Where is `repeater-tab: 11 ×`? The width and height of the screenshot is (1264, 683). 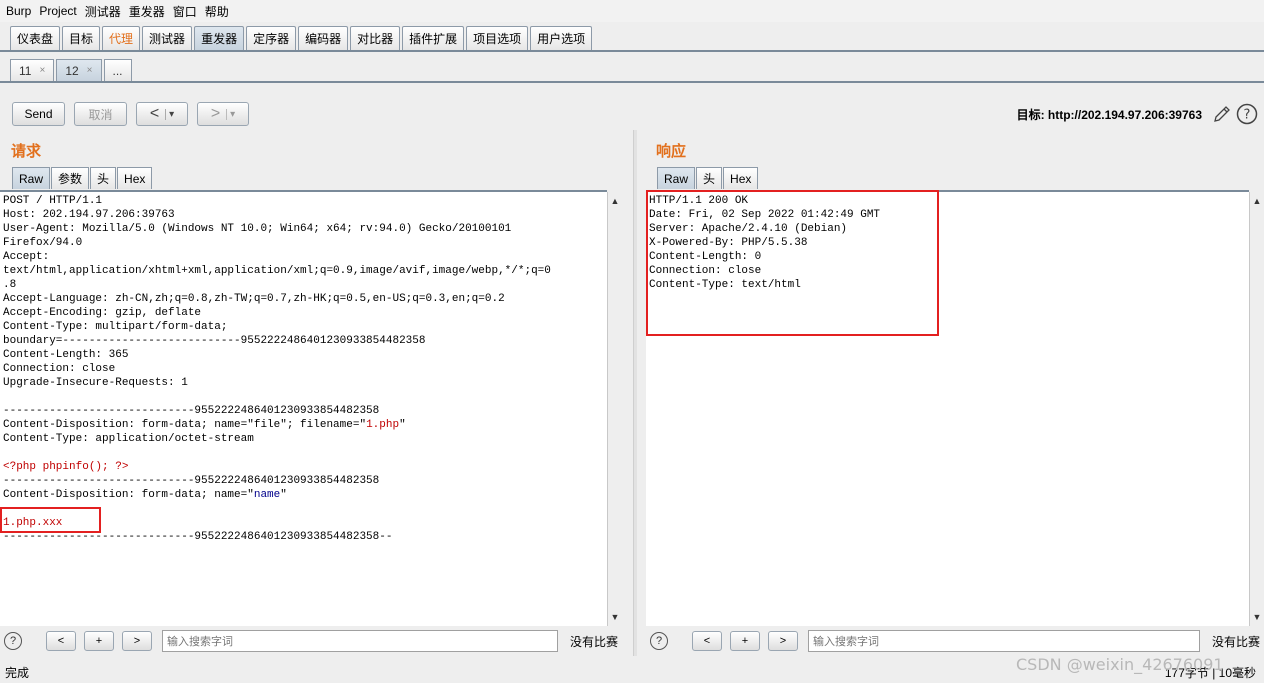
repeater-tab: 11 × is located at coordinates (32, 70).